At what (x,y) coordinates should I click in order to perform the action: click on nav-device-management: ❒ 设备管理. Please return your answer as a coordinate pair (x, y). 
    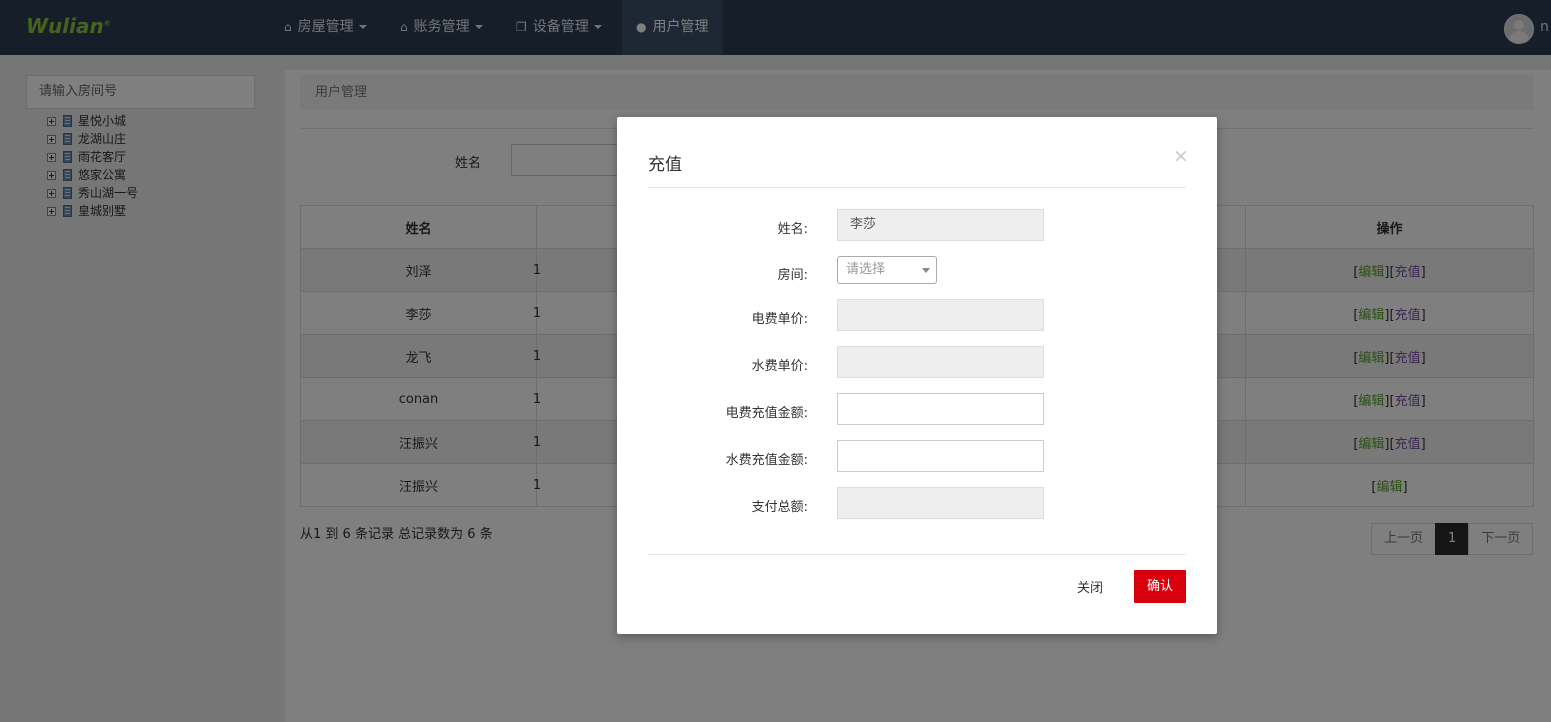
    Looking at the image, I should click on (559, 27).